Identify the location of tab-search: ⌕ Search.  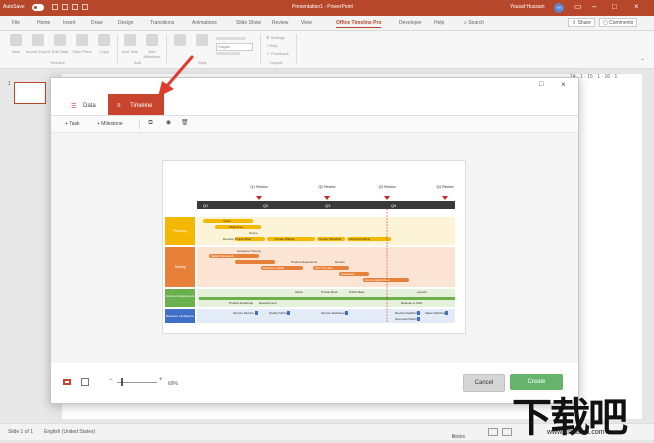
(474, 23).